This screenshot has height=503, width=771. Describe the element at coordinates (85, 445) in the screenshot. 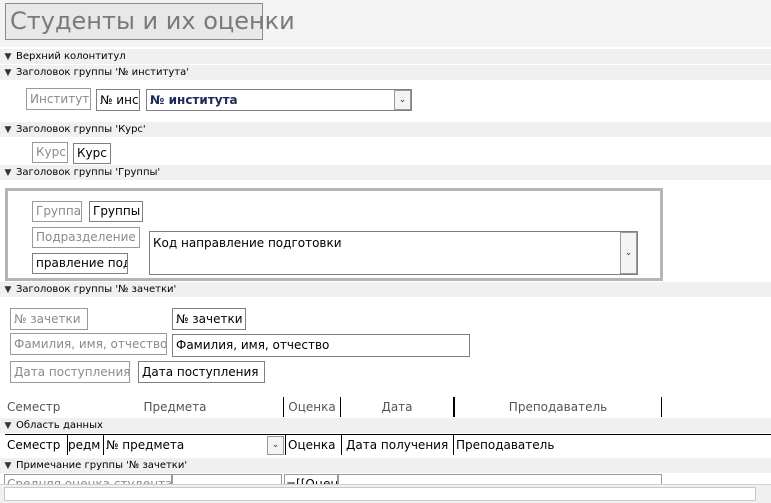

I see `detail-subject-small: редм` at that location.